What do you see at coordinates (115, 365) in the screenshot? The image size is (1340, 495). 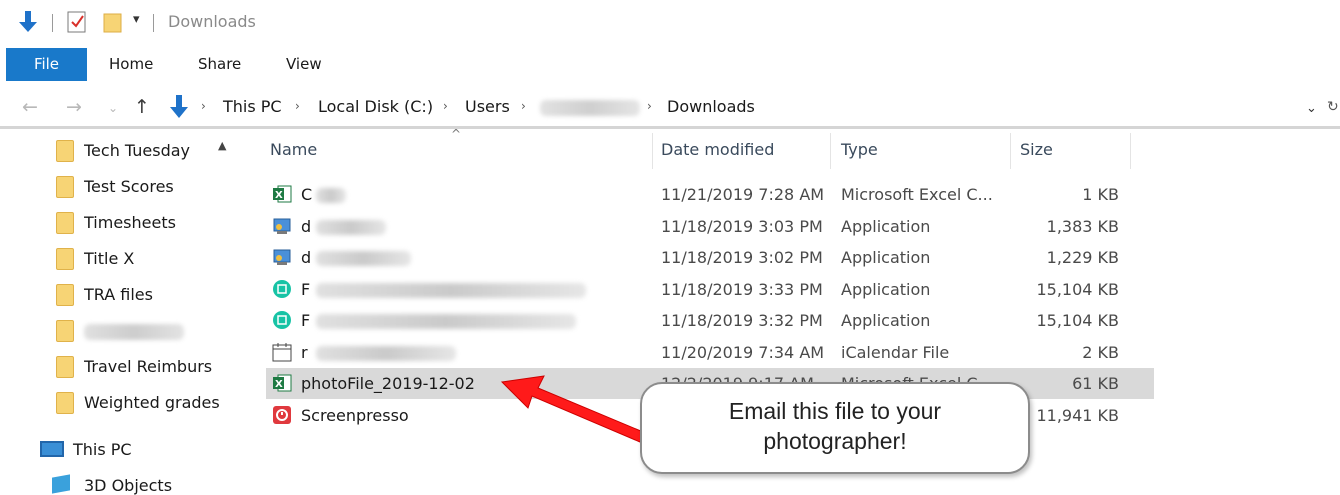 I see `nav-folder: Travel Reimburs` at bounding box center [115, 365].